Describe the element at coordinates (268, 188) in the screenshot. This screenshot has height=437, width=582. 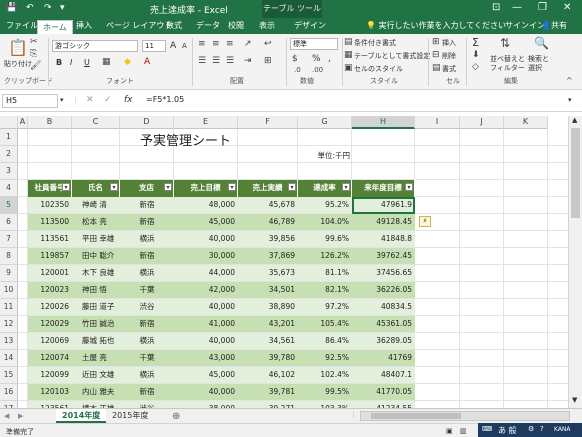
I see `table-header-cell: 売上実績 ▾` at that location.